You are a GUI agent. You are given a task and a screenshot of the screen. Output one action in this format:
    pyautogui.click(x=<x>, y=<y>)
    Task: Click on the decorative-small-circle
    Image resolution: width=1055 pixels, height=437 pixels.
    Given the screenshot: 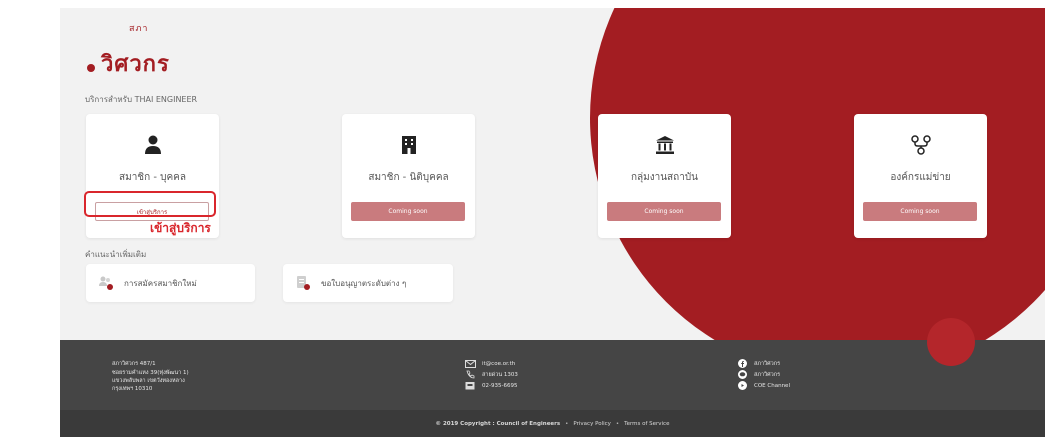 What is the action you would take?
    pyautogui.click(x=951, y=342)
    